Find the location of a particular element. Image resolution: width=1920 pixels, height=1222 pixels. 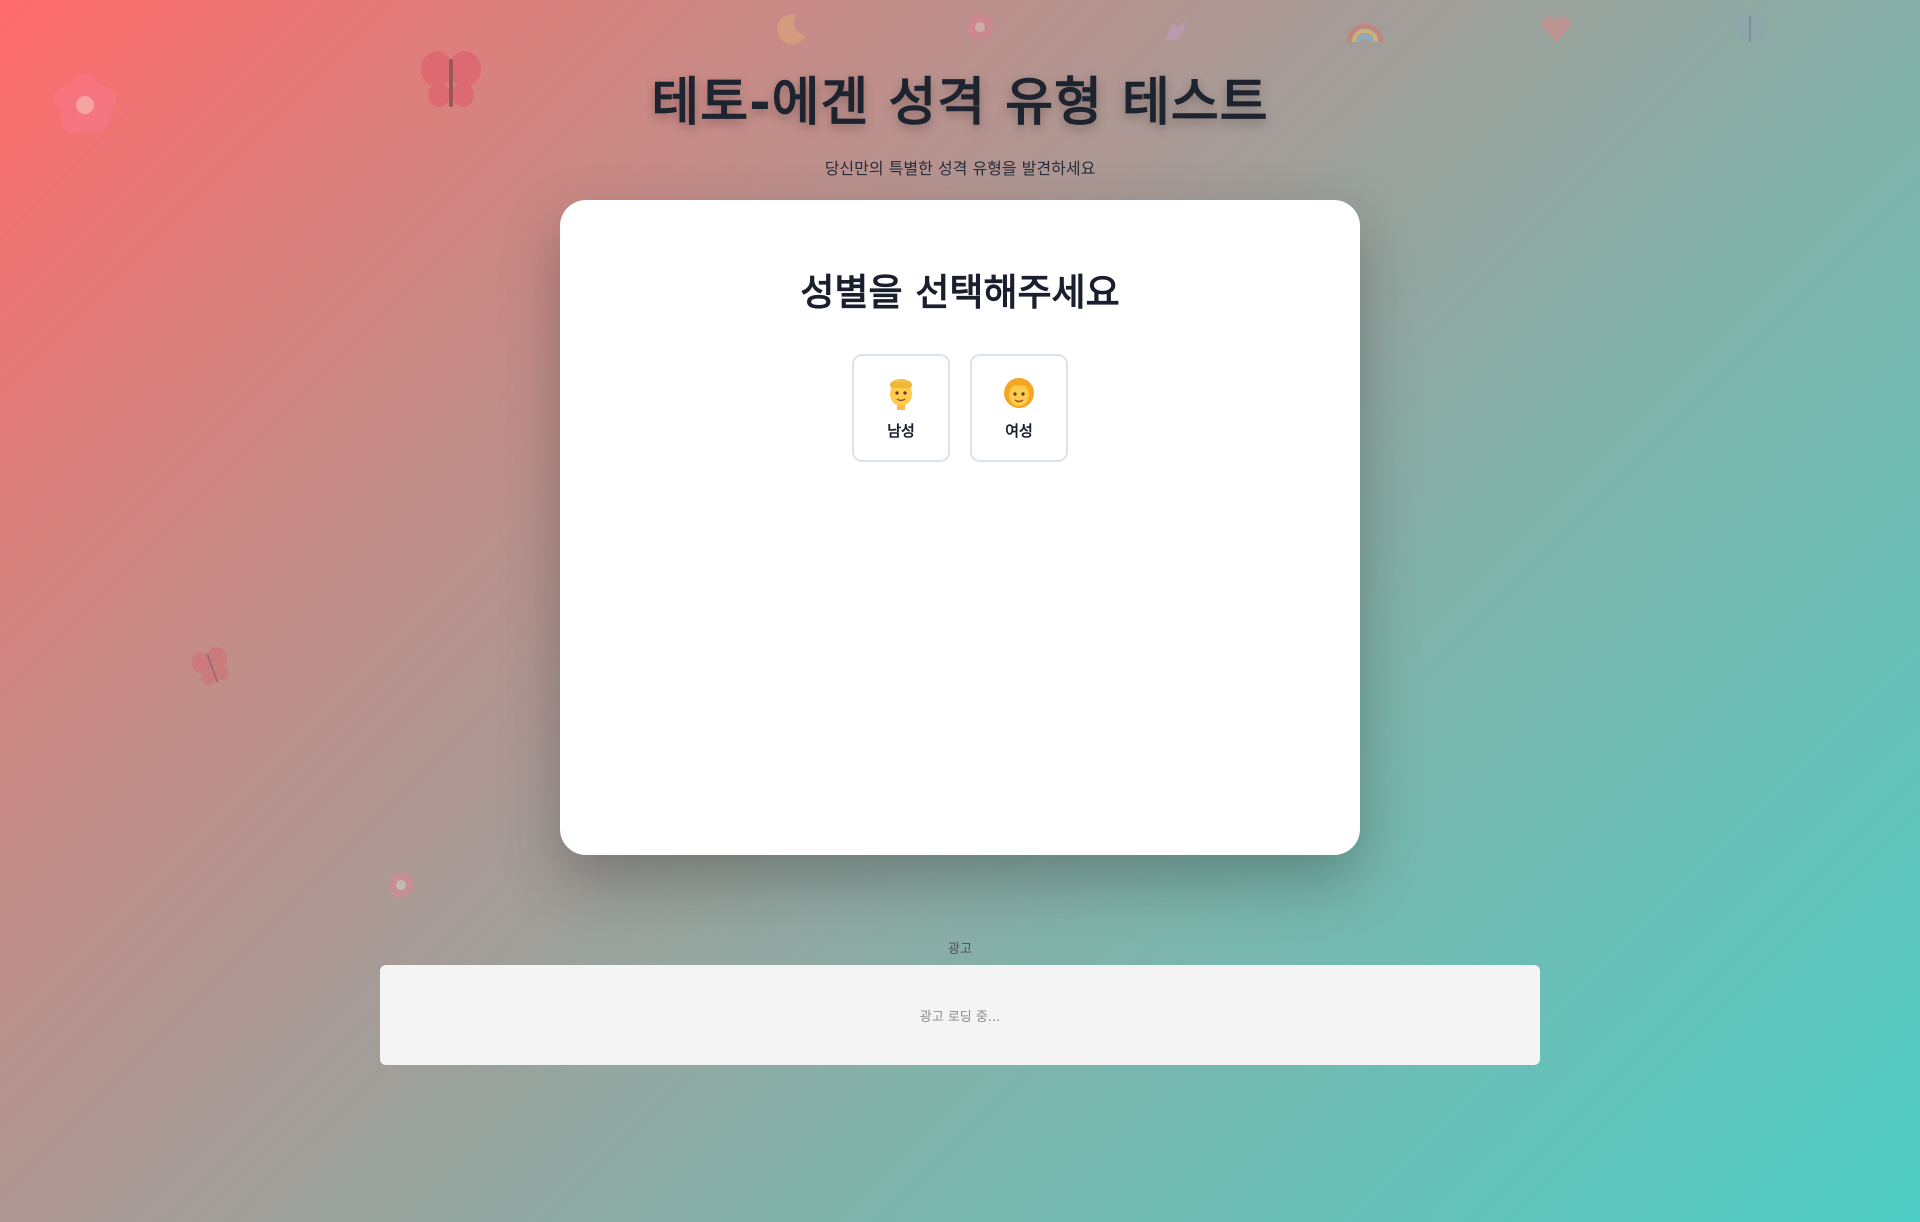

page-title: 테토-에겐 성격 유형 테스트 is located at coordinates (960, 103).